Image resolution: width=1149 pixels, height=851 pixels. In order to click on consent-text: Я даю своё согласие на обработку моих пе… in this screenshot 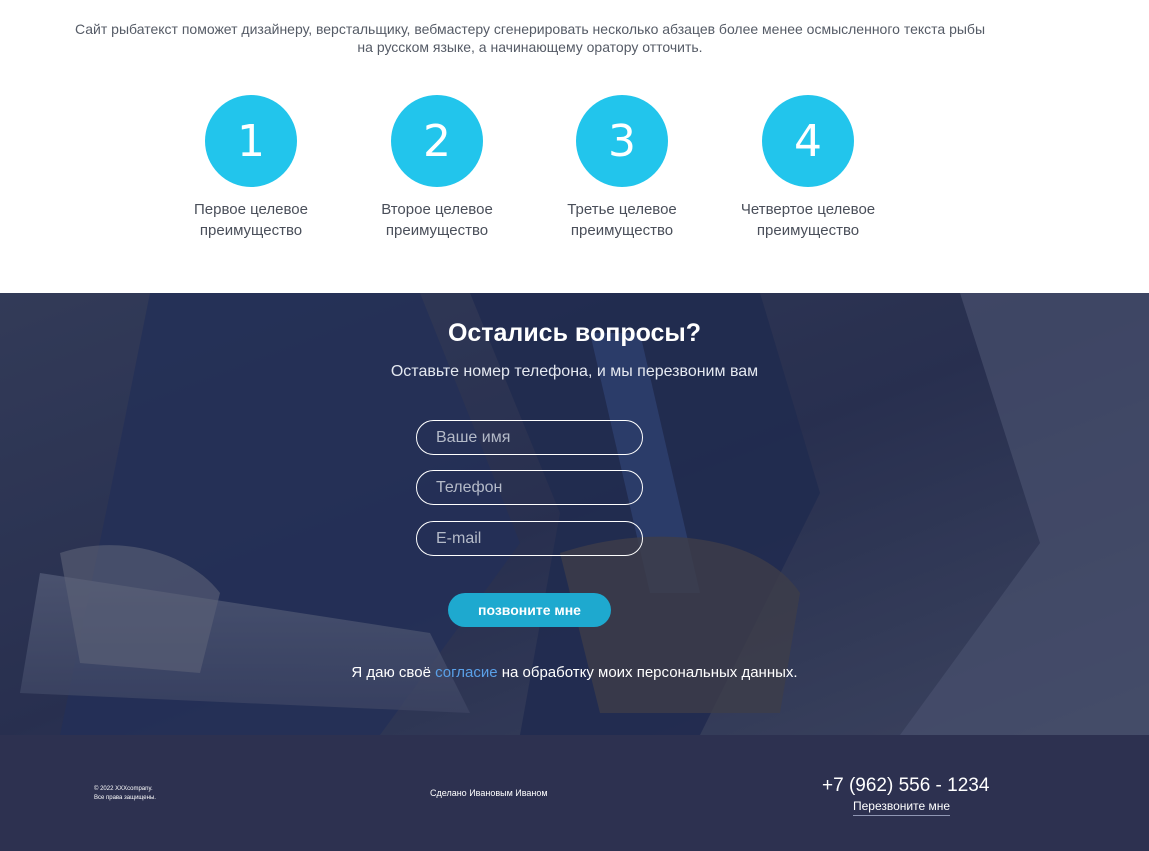, I will do `click(574, 672)`.